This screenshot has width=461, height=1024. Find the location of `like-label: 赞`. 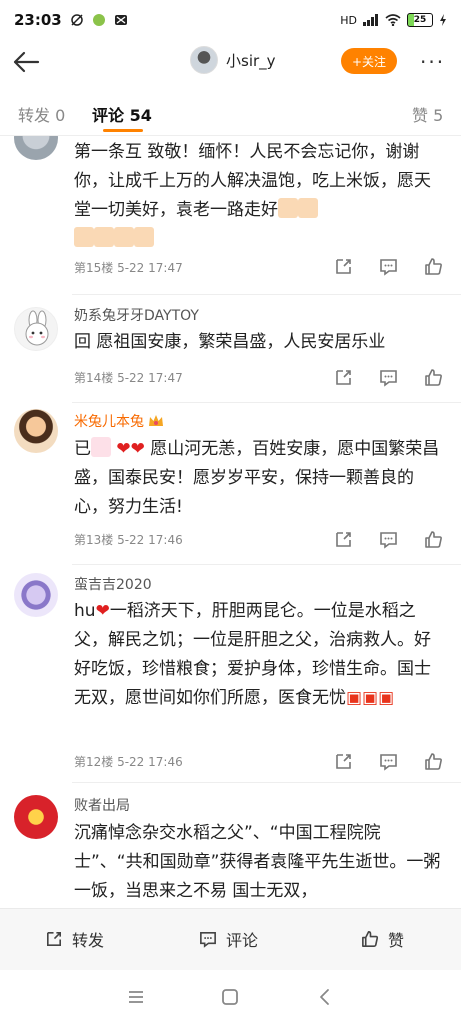

like-label: 赞 is located at coordinates (396, 940).